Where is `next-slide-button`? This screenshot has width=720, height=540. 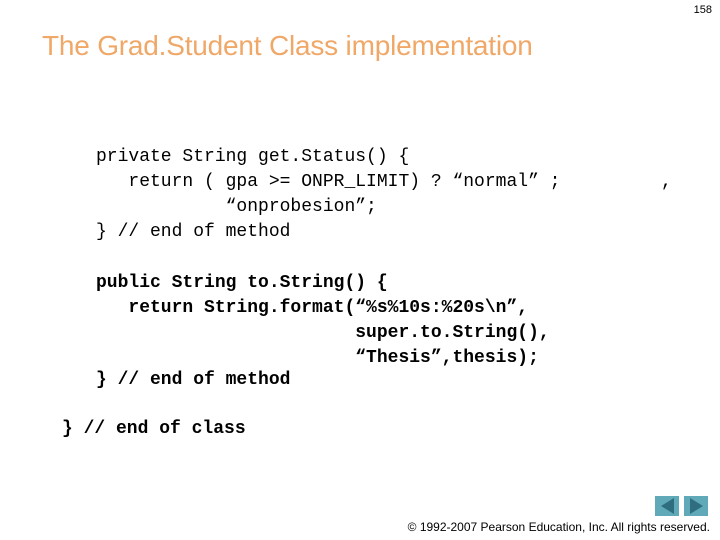 next-slide-button is located at coordinates (696, 506).